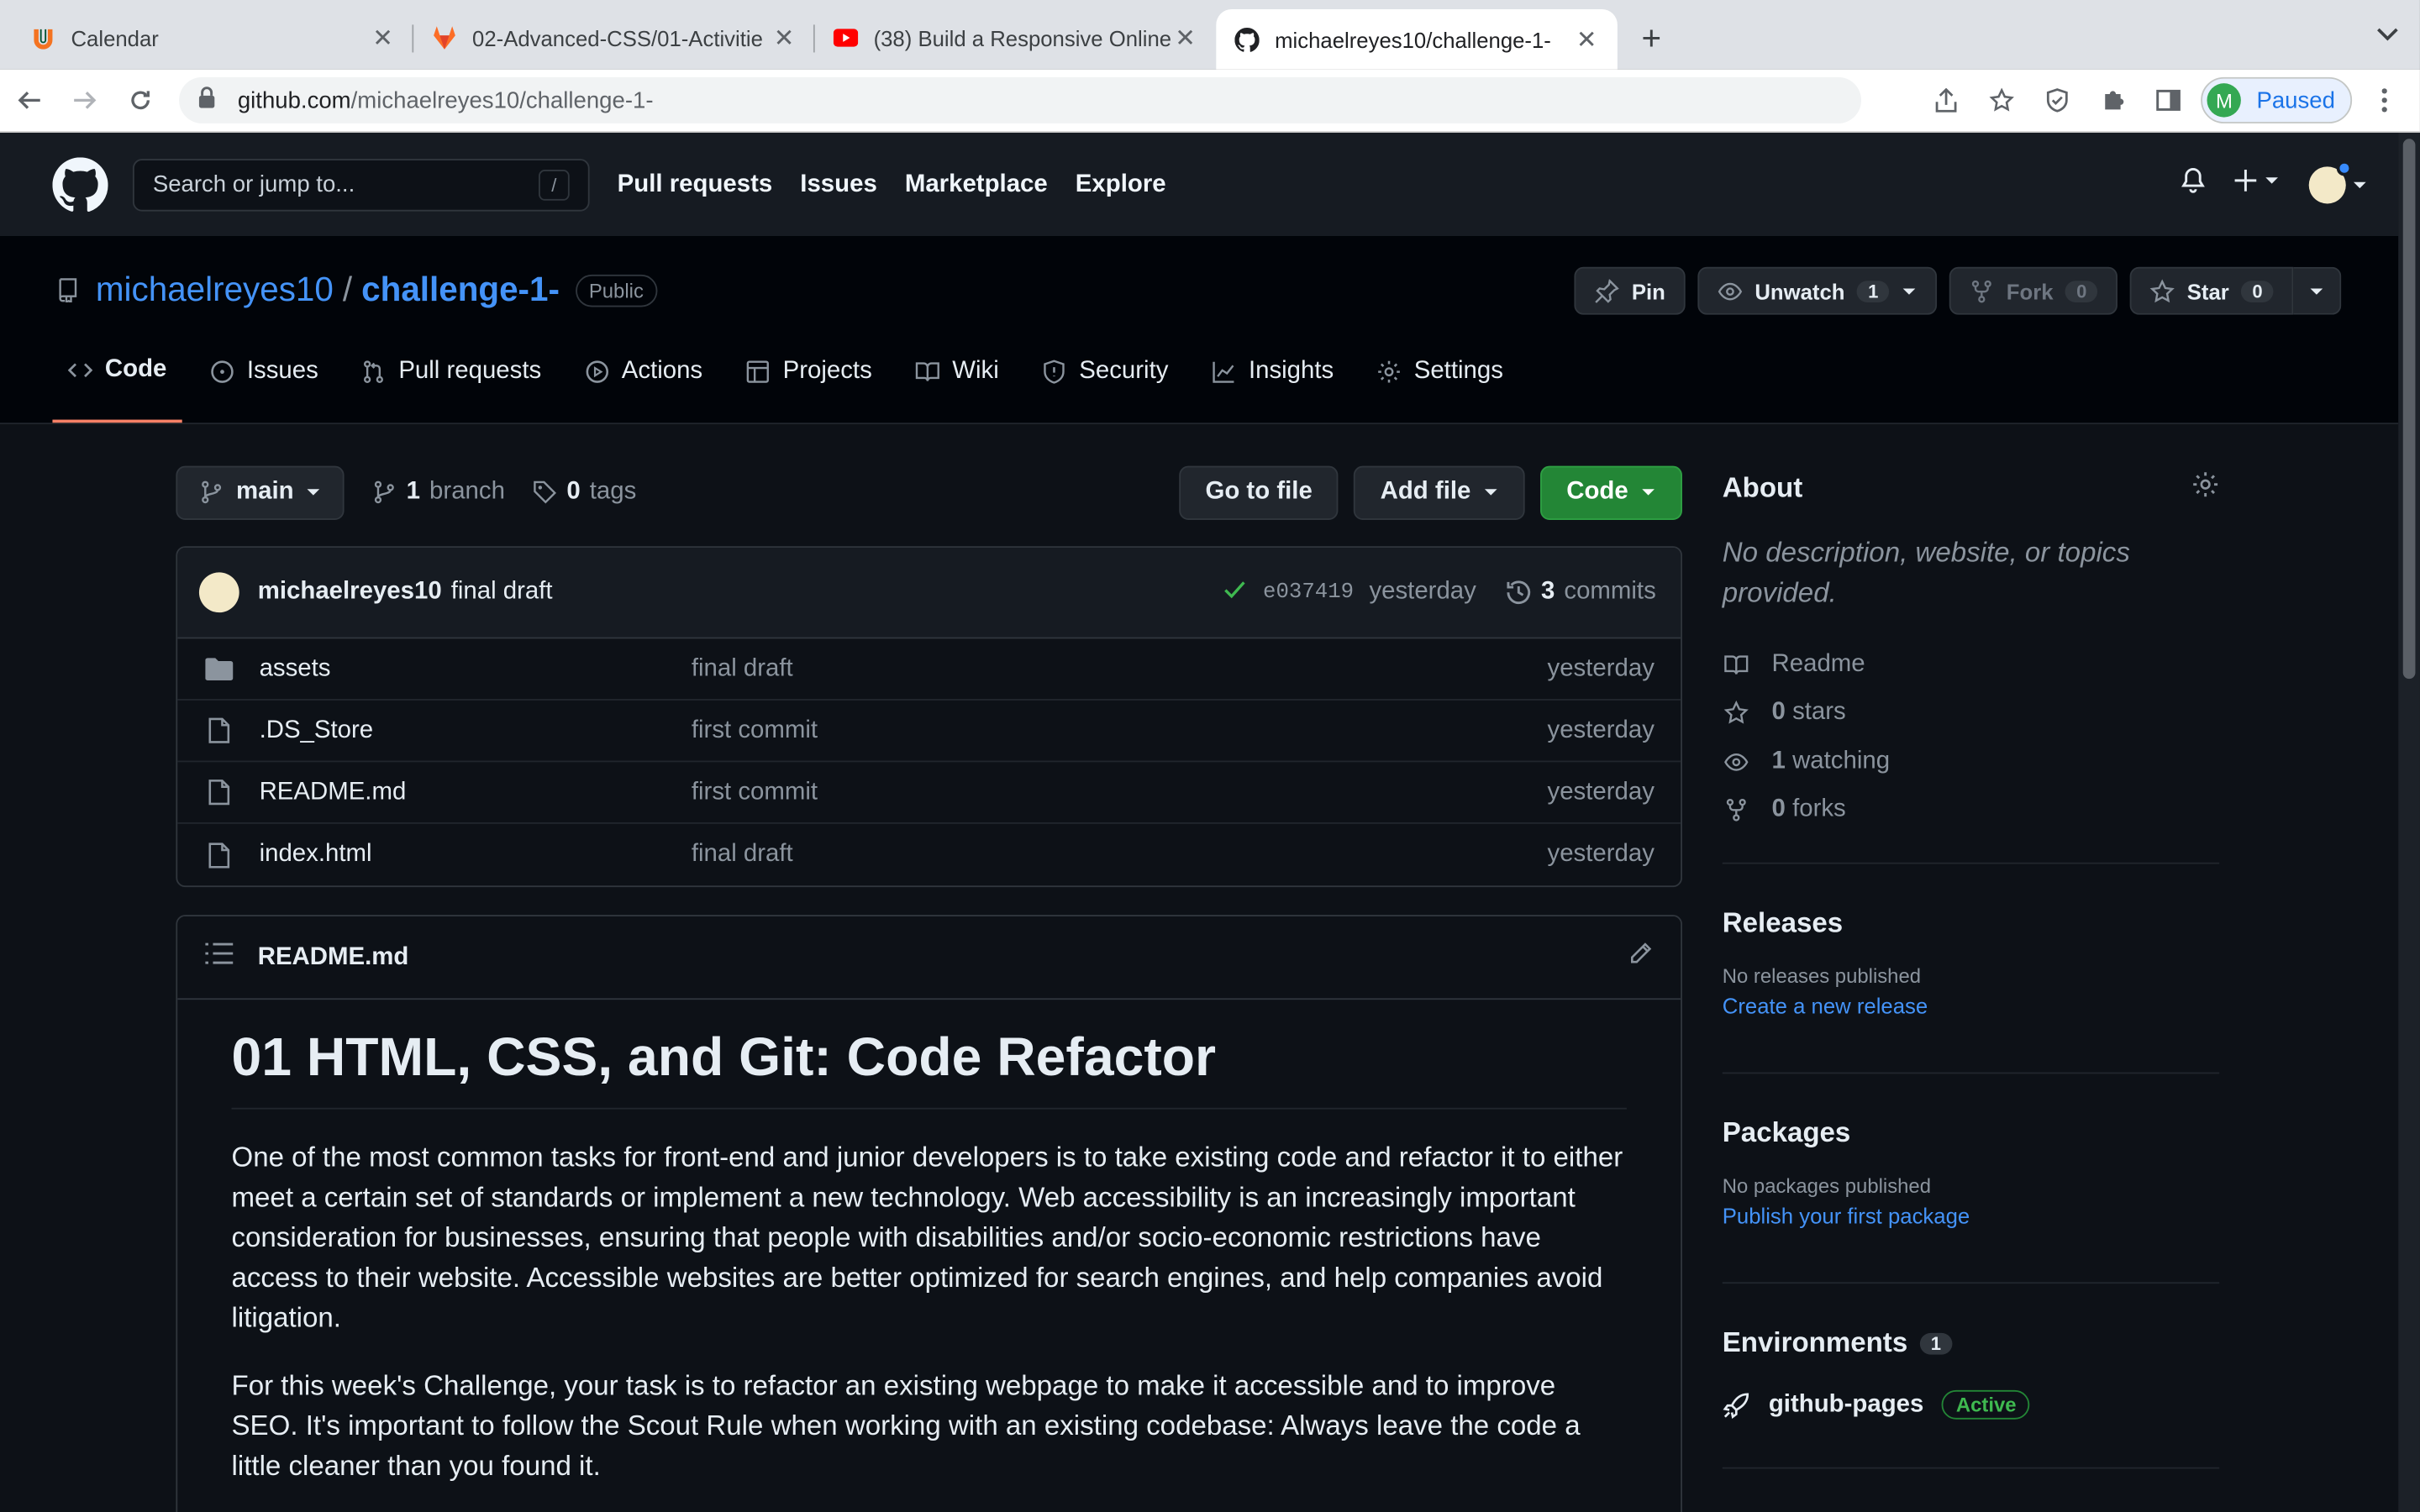 Image resolution: width=2420 pixels, height=1512 pixels. Describe the element at coordinates (2409, 822) in the screenshot. I see `page-scrollbar` at that location.